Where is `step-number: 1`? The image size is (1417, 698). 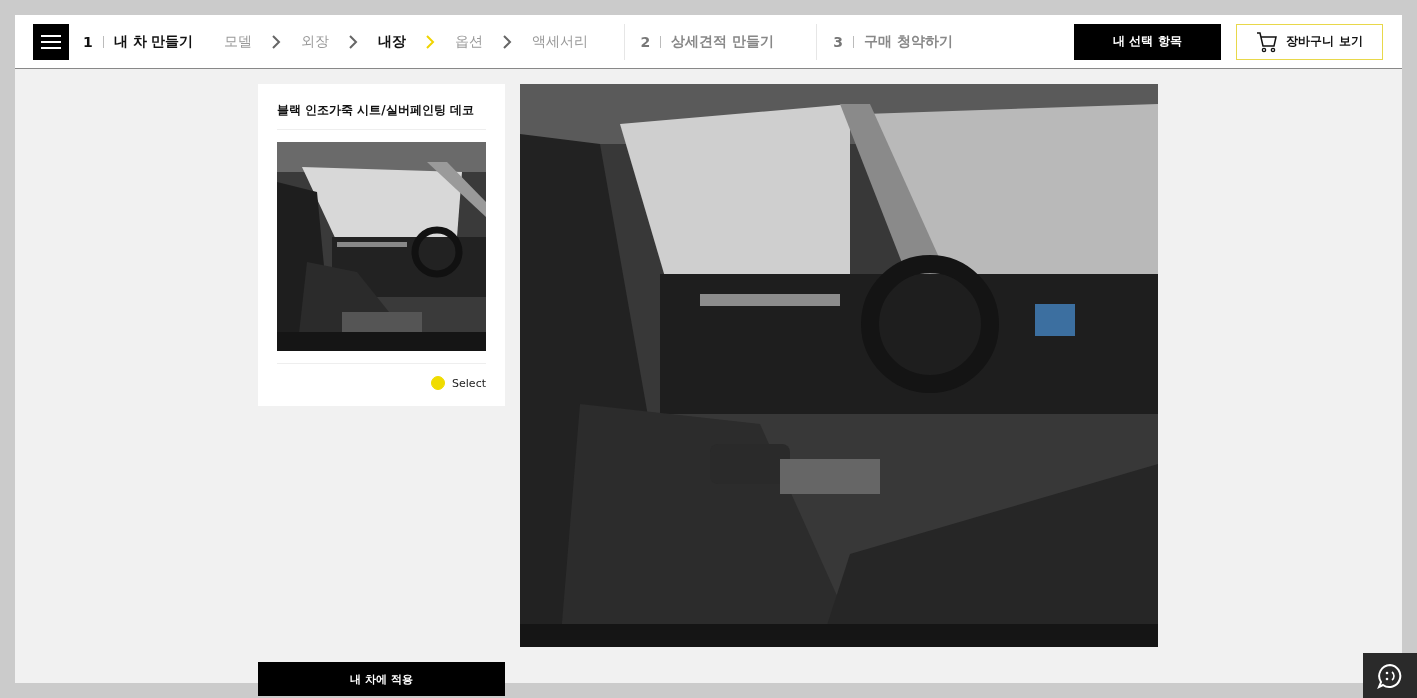
step-number: 1 is located at coordinates (88, 41).